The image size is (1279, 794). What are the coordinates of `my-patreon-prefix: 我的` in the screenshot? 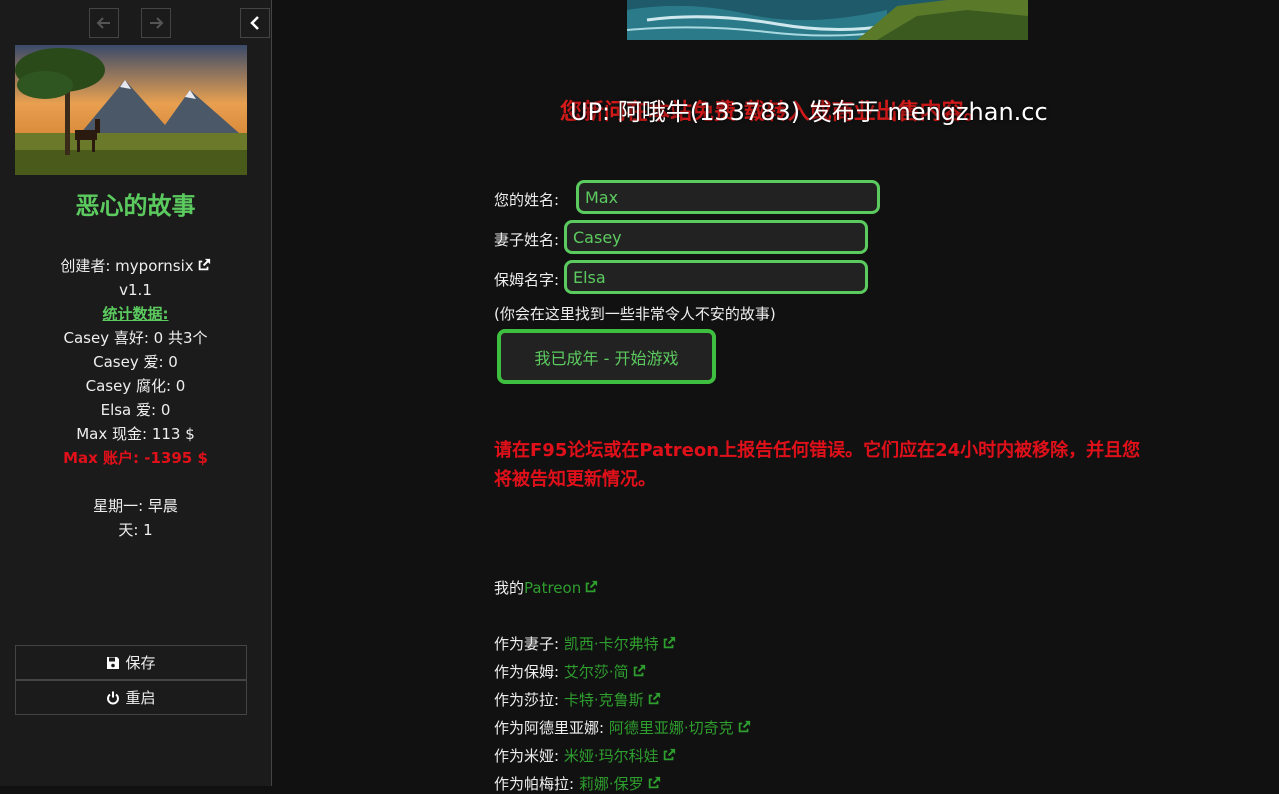 It's located at (509, 588).